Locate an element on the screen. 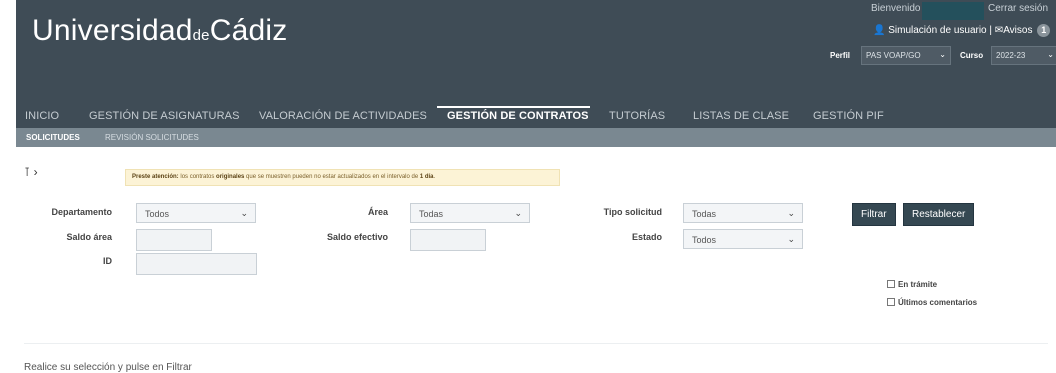  subnav-solicitudes: SOLICITUDES is located at coordinates (53, 137).